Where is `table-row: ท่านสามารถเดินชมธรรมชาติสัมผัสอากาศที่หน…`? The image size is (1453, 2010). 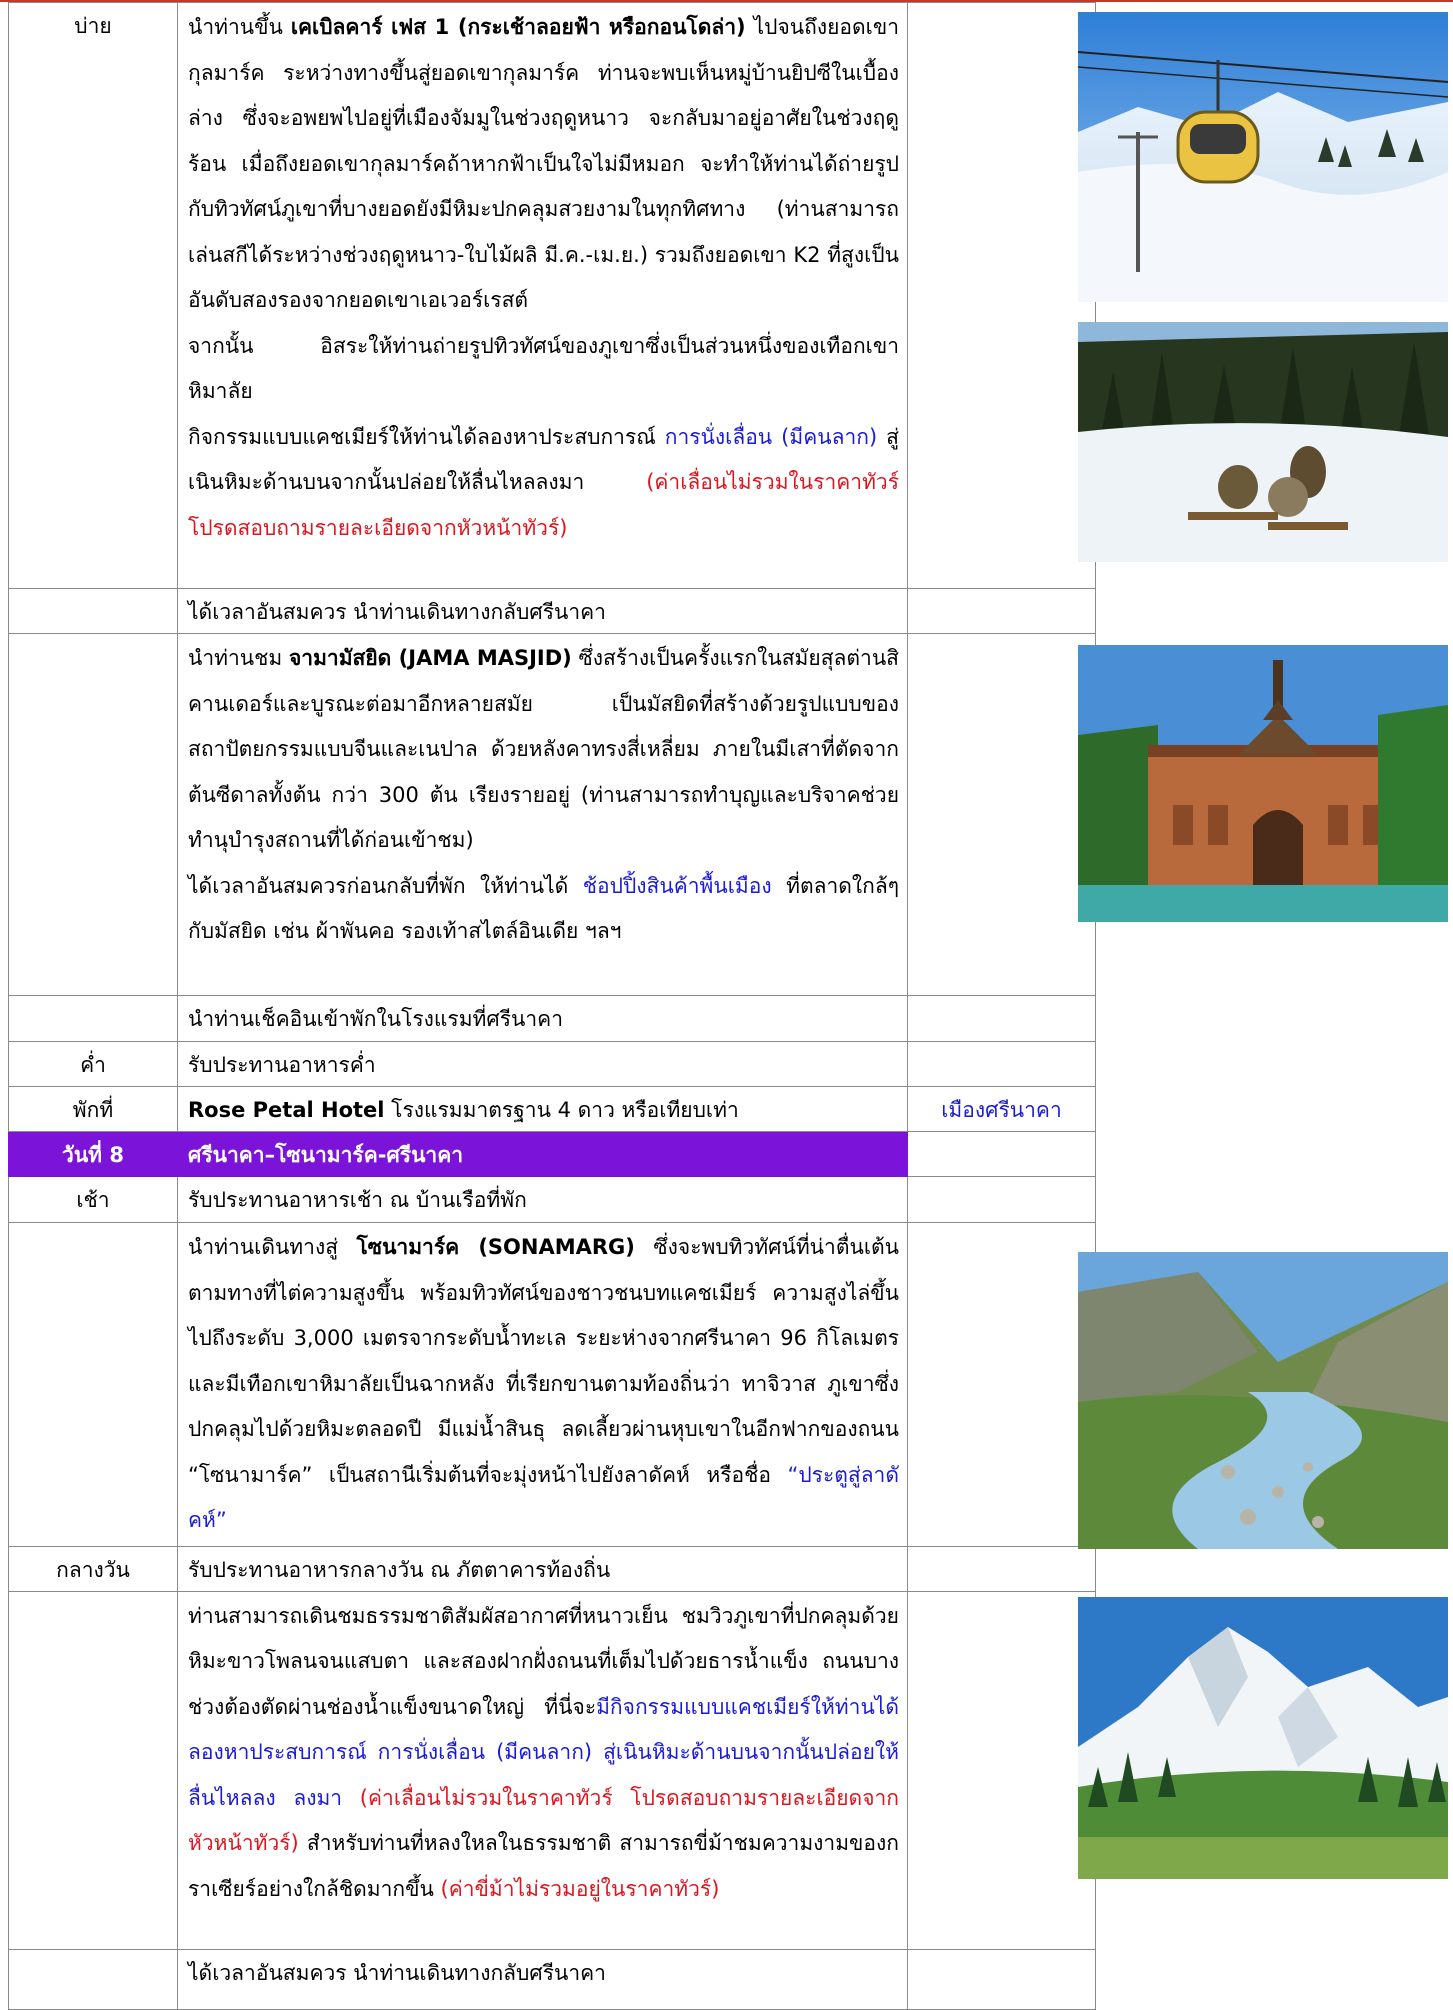
table-row: ท่านสามารถเดินชมธรรมชาติสัมผัสอากาศที่หน… is located at coordinates (552, 1770).